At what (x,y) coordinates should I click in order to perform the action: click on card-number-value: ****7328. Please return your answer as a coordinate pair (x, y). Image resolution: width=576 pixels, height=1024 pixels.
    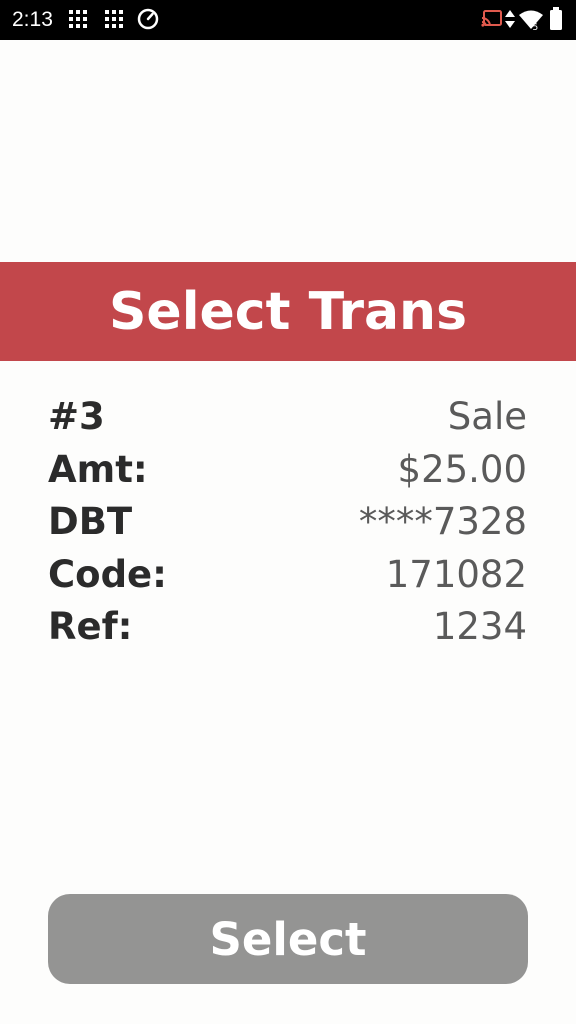
    Looking at the image, I should click on (442, 521).